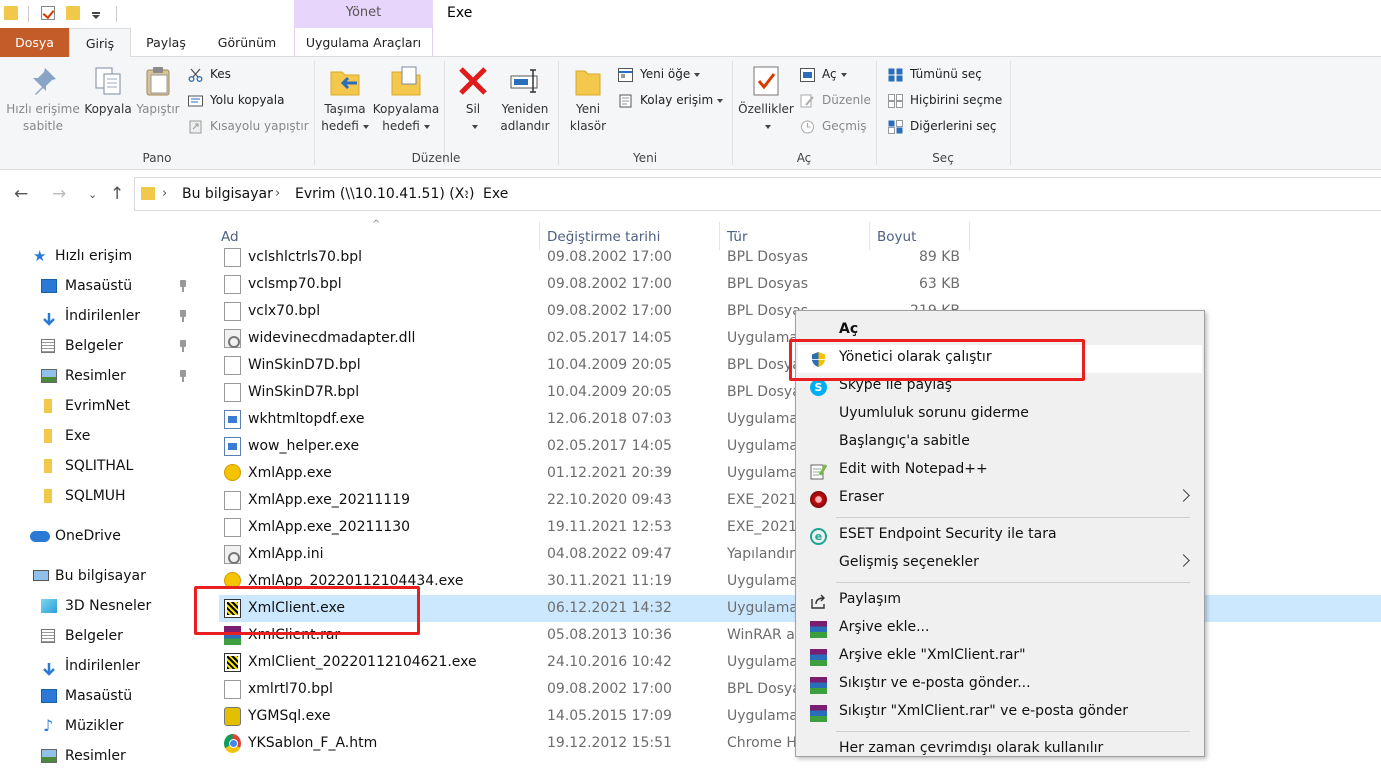  What do you see at coordinates (11, 13) in the screenshot?
I see `folder-icon` at bounding box center [11, 13].